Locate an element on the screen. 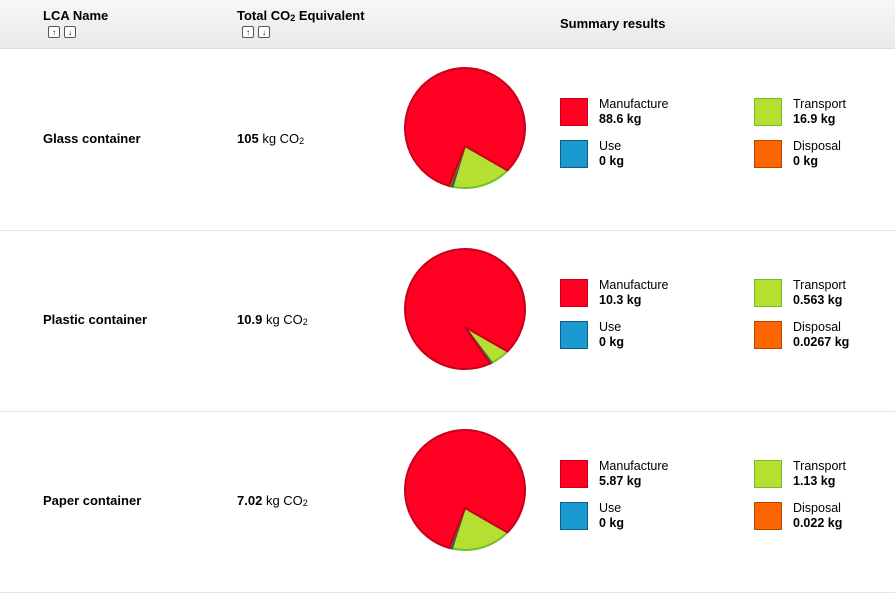  legend-value: 0.563 kg is located at coordinates (818, 300).